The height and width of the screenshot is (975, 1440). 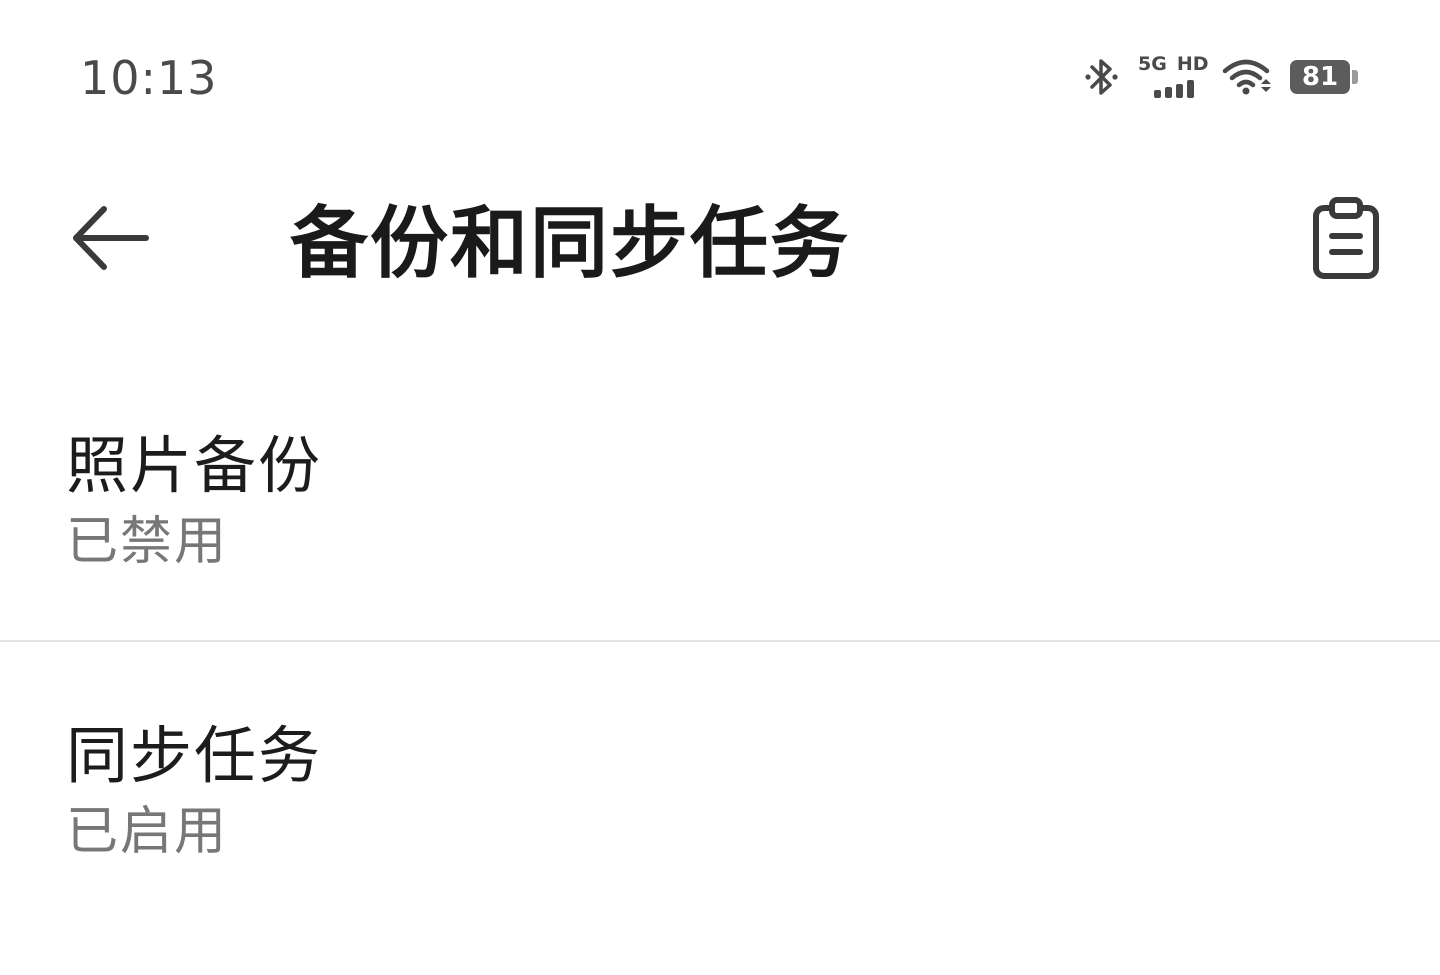 What do you see at coordinates (1179, 88) in the screenshot?
I see `cellular-signal-icon` at bounding box center [1179, 88].